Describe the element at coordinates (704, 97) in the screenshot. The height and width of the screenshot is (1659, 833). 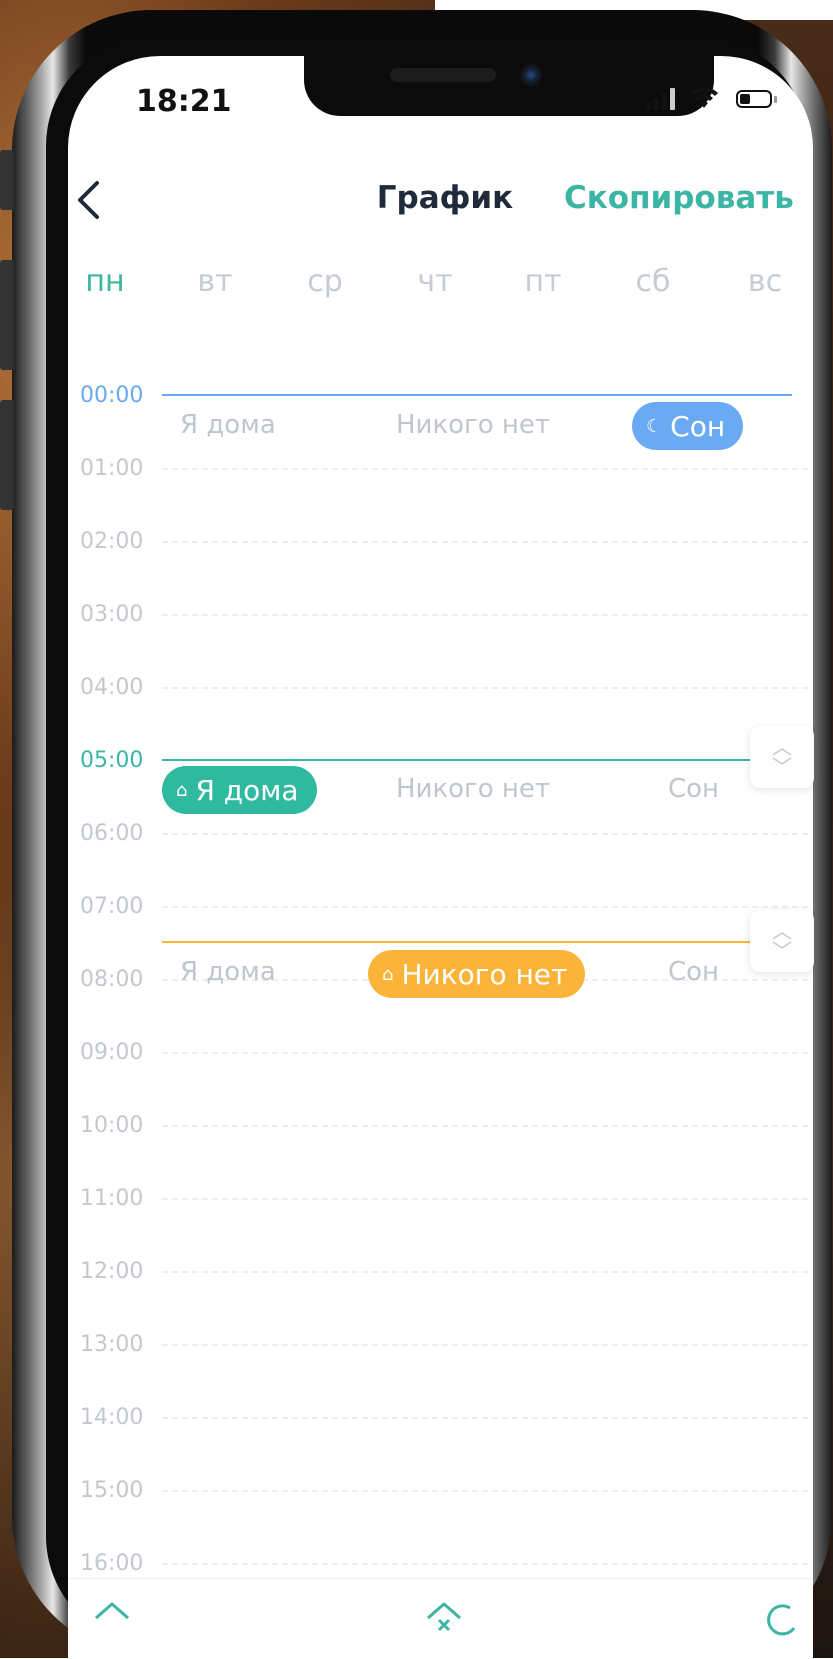
I see `wifi-icon` at that location.